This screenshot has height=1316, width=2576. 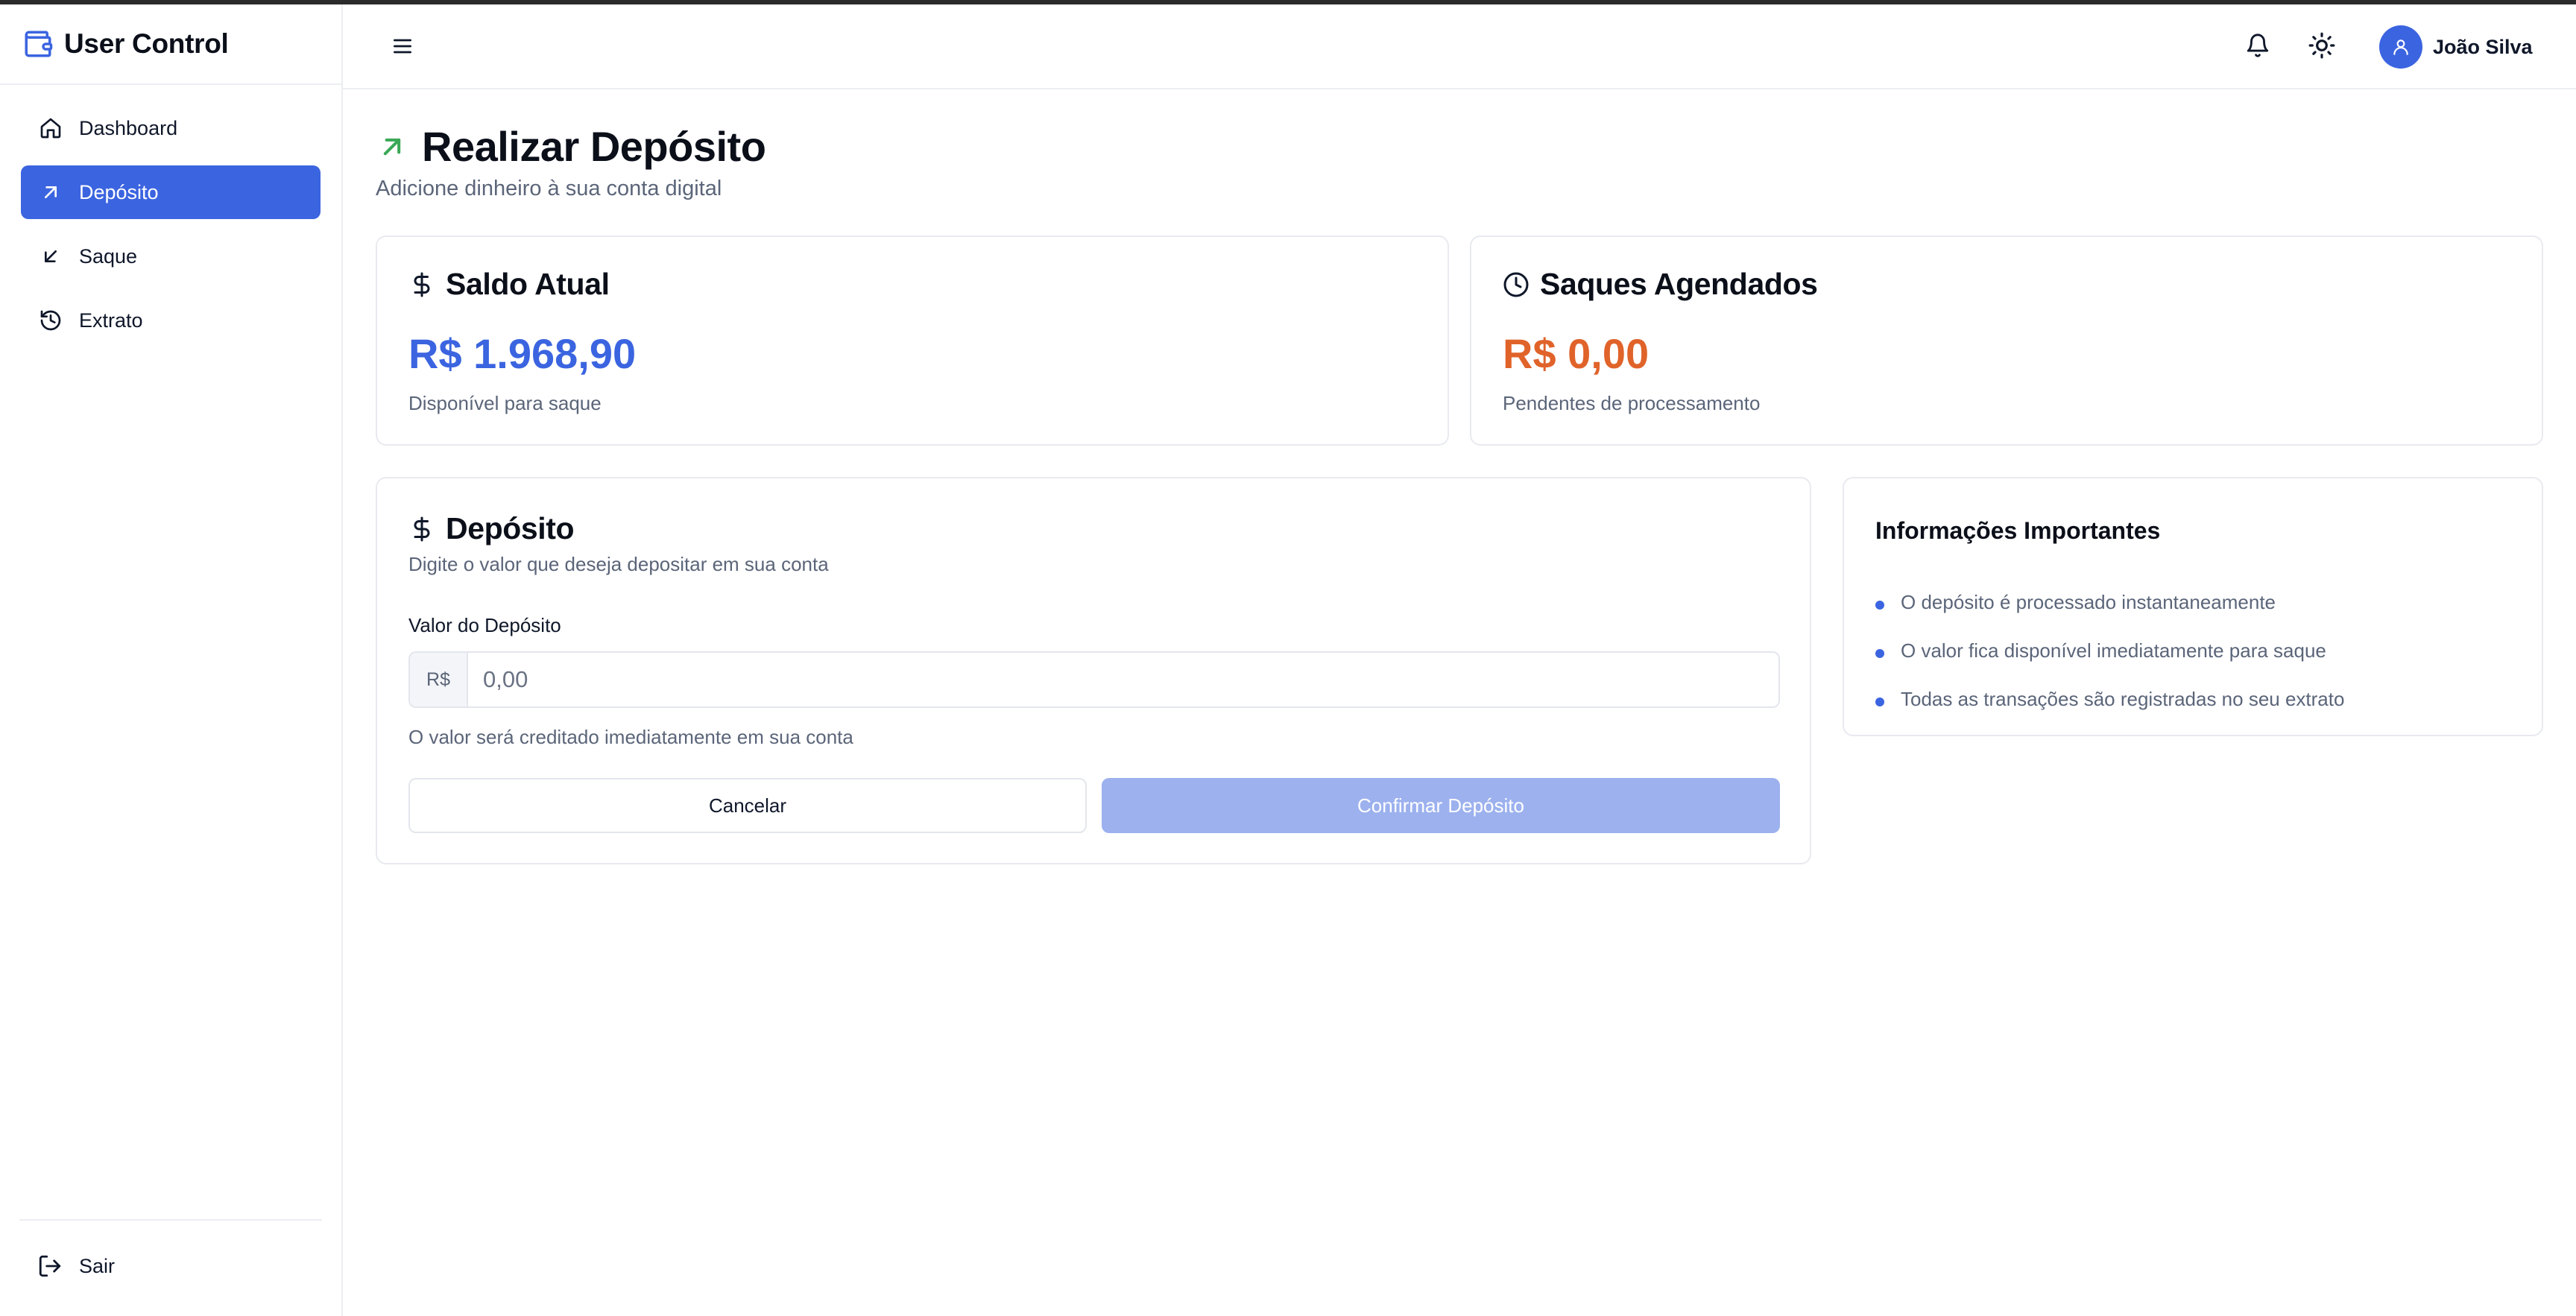 What do you see at coordinates (1632, 403) in the screenshot?
I see `scheduled-desc: Pendentes de processamento` at bounding box center [1632, 403].